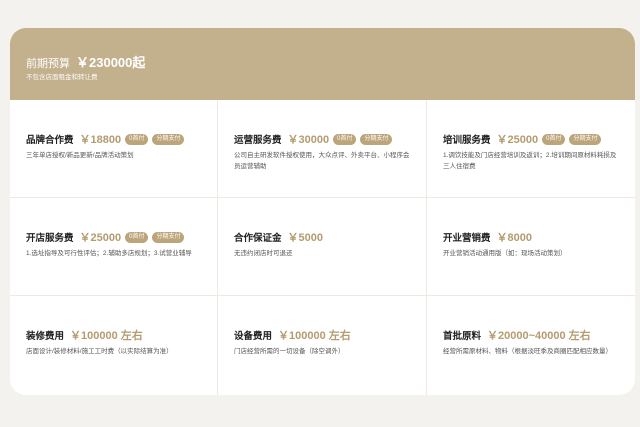  What do you see at coordinates (50, 140) in the screenshot?
I see `fee-name: 品牌合作费` at bounding box center [50, 140].